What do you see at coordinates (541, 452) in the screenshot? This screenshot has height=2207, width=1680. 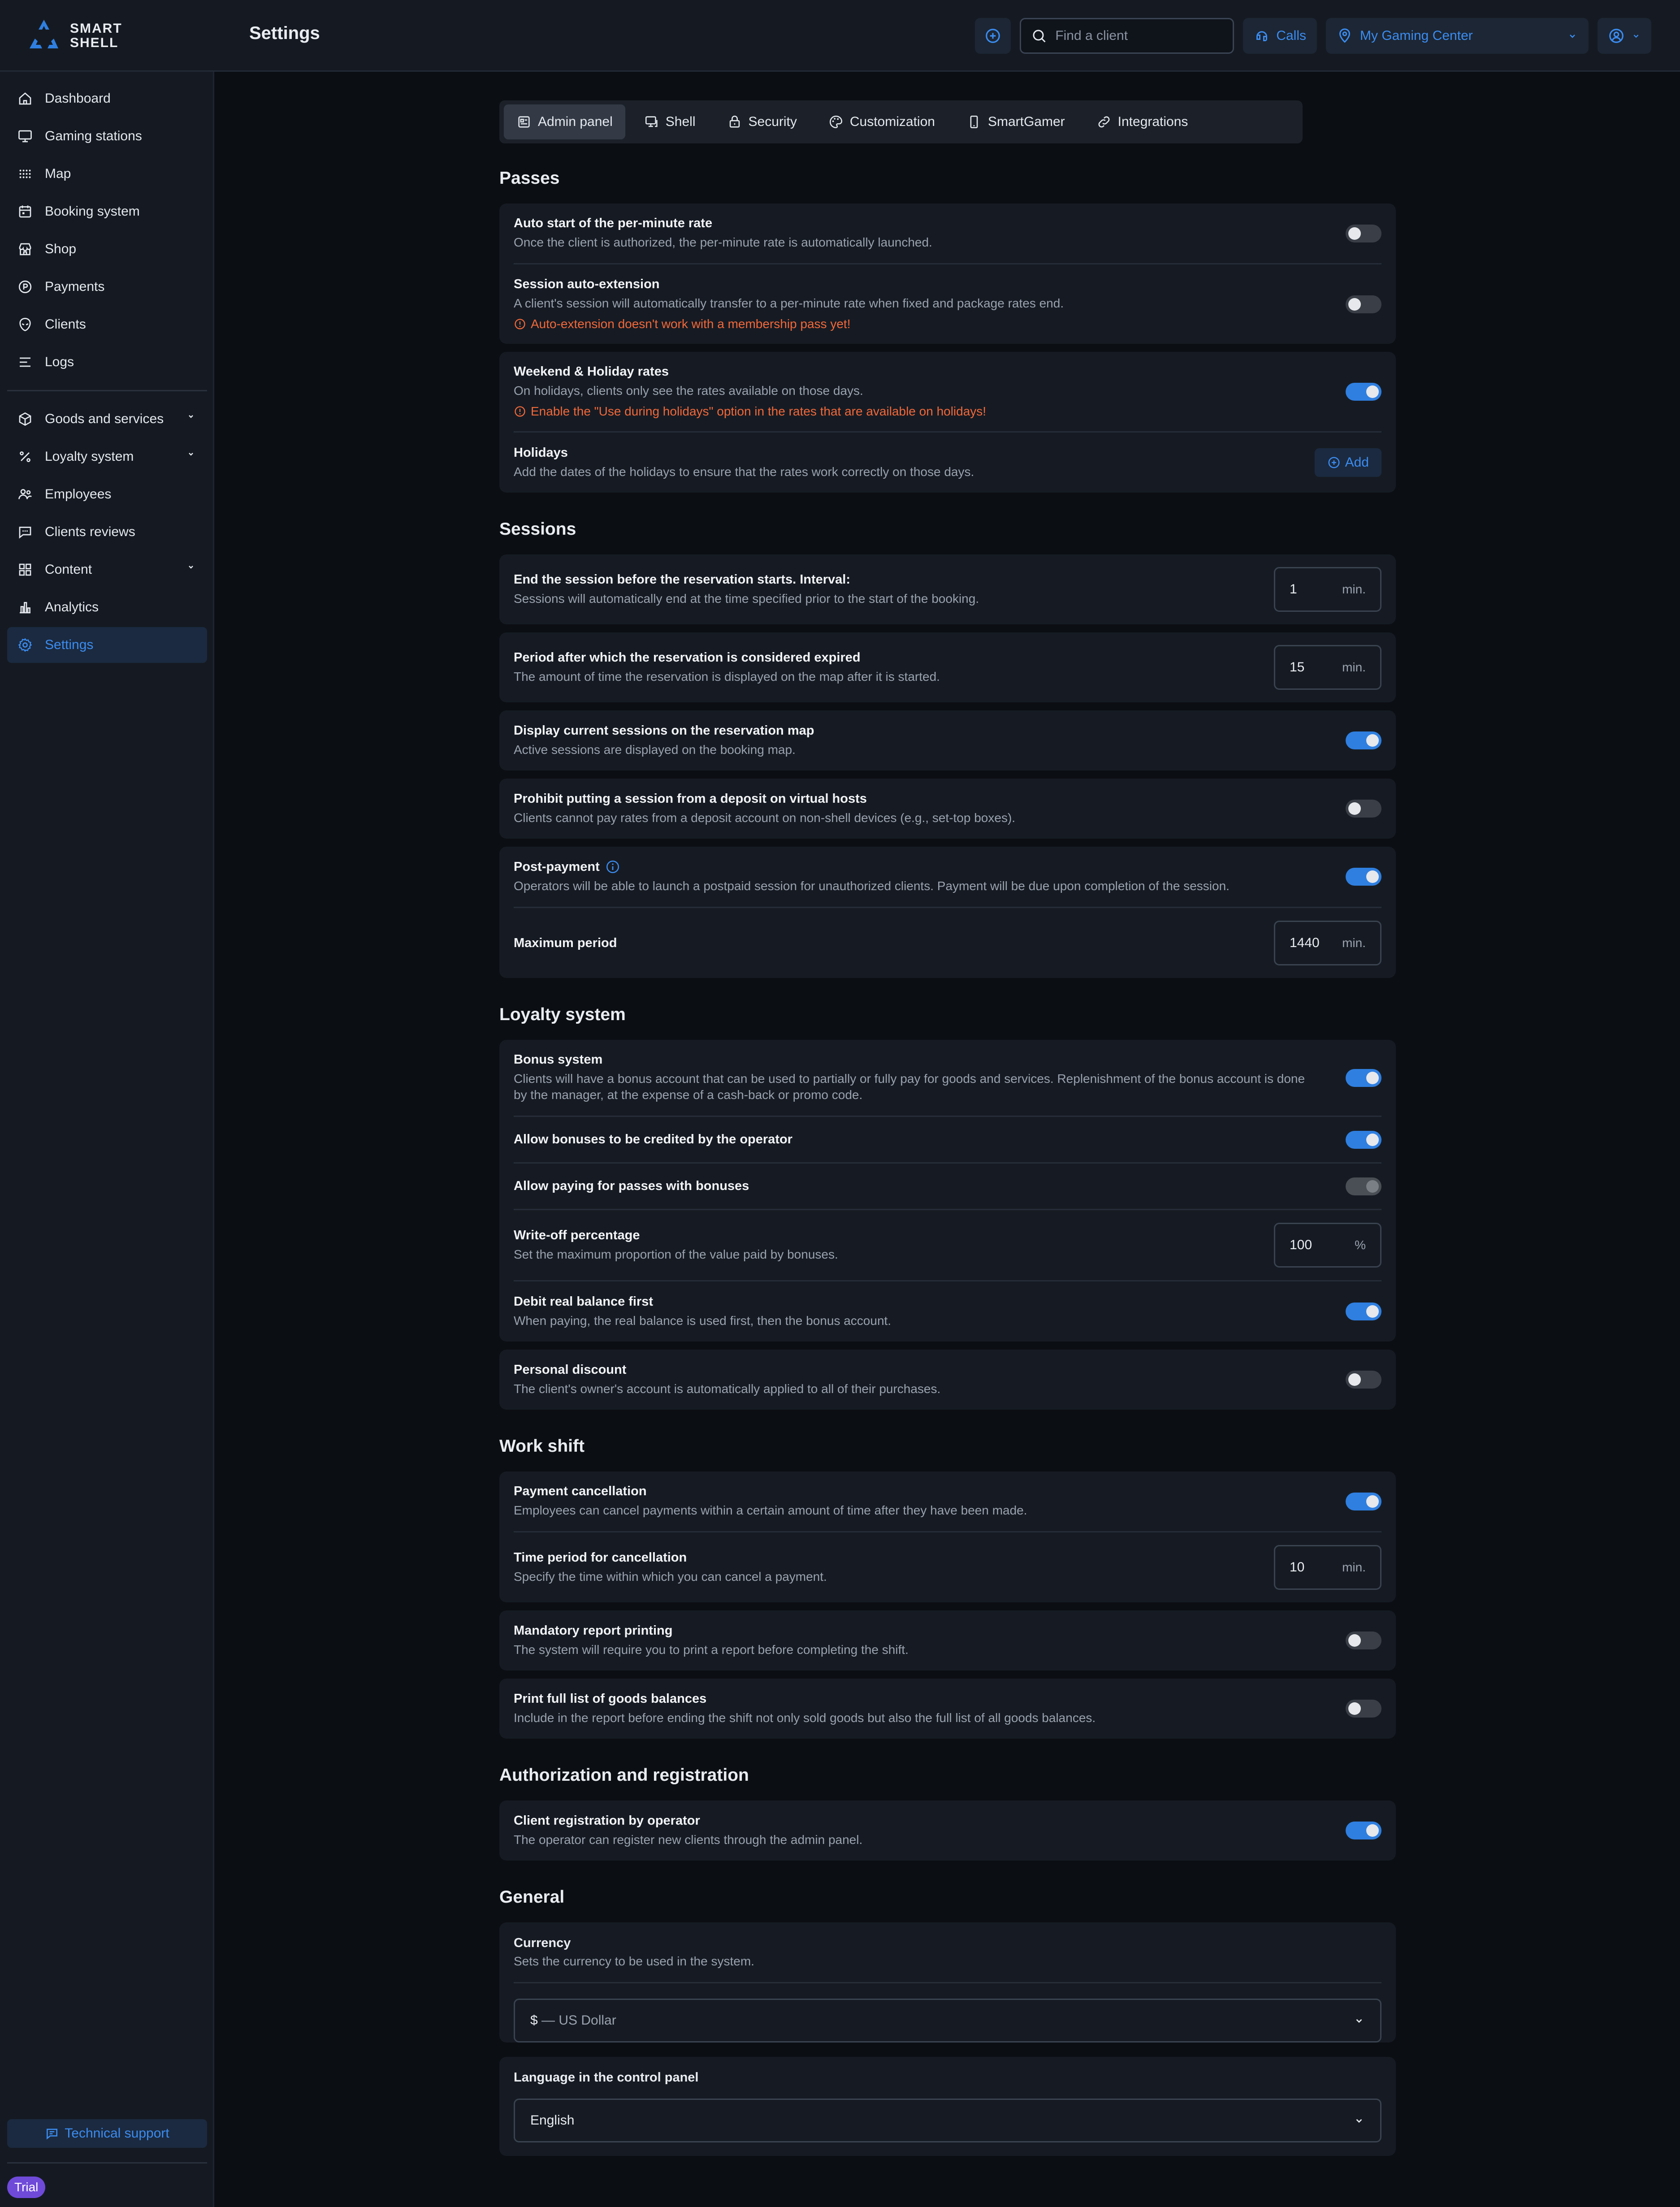 I see `setting-title: Holidays` at bounding box center [541, 452].